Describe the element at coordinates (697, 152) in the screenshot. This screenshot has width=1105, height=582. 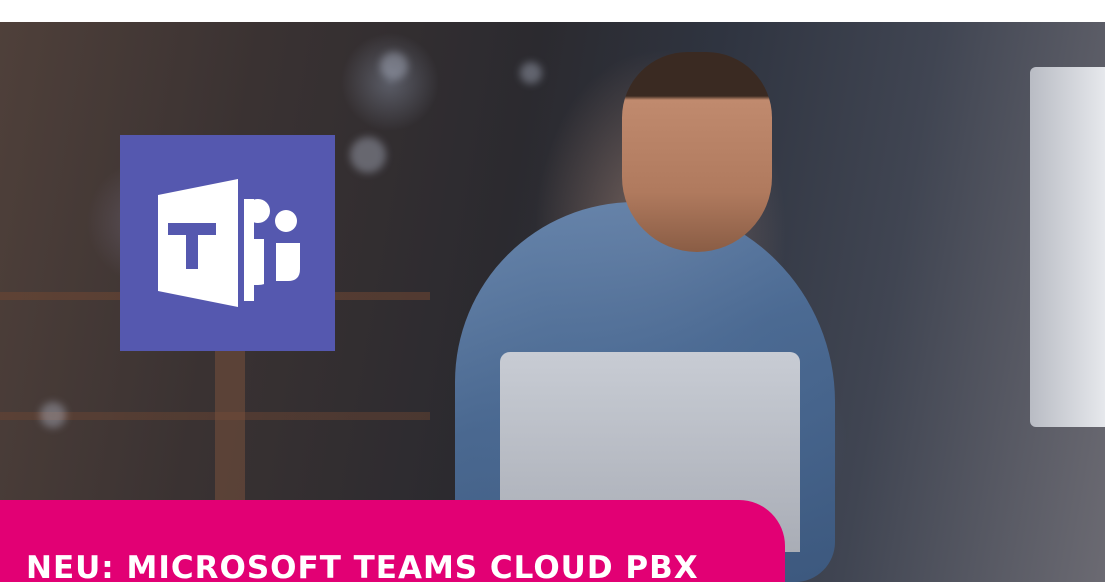
I see `person-head` at that location.